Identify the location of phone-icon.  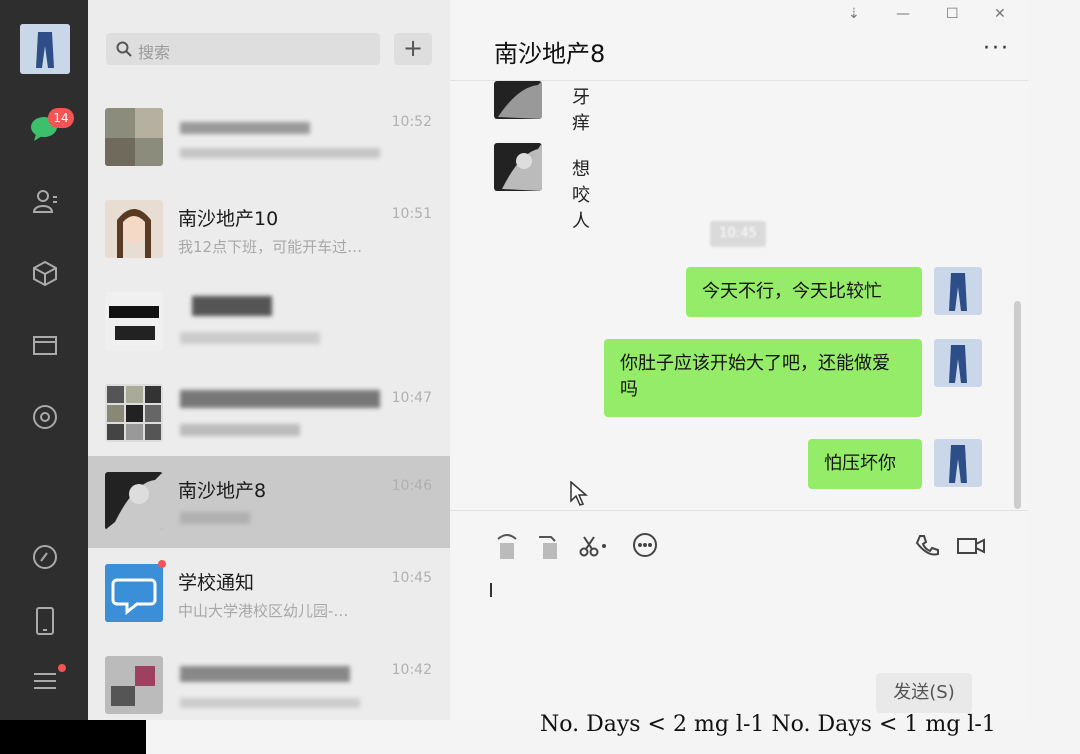
(45, 621).